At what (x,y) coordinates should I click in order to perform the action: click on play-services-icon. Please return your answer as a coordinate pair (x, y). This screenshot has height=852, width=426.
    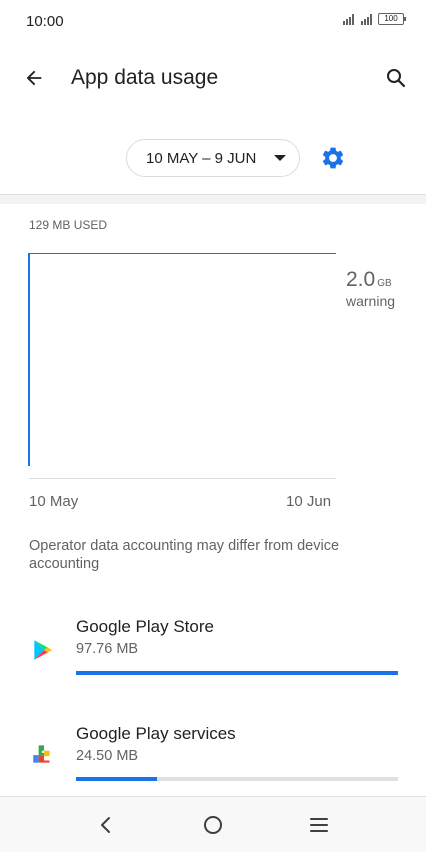
    Looking at the image, I should click on (41, 754).